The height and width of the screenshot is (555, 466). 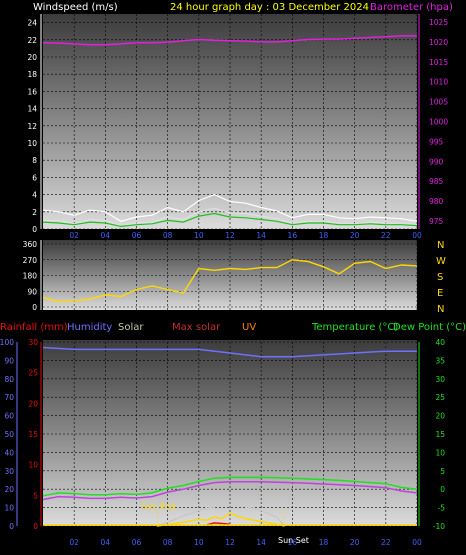 I want to click on wind-x-tick: 06, so click(x=137, y=235).